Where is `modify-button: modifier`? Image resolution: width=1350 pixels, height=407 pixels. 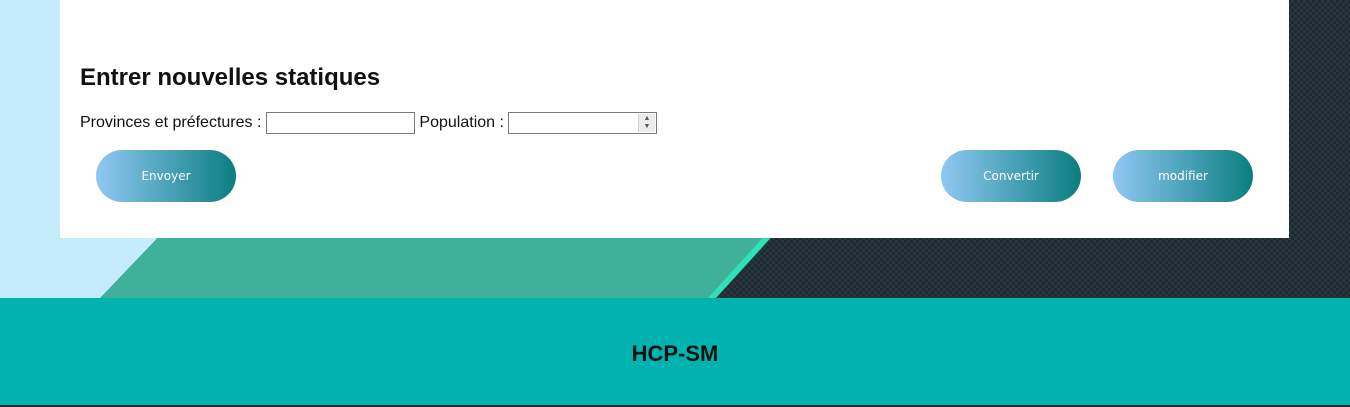 modify-button: modifier is located at coordinates (1183, 176).